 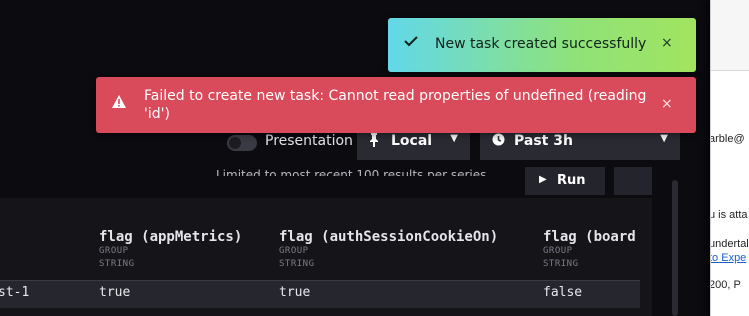 I want to click on play-icon: ▶, so click(x=543, y=179).